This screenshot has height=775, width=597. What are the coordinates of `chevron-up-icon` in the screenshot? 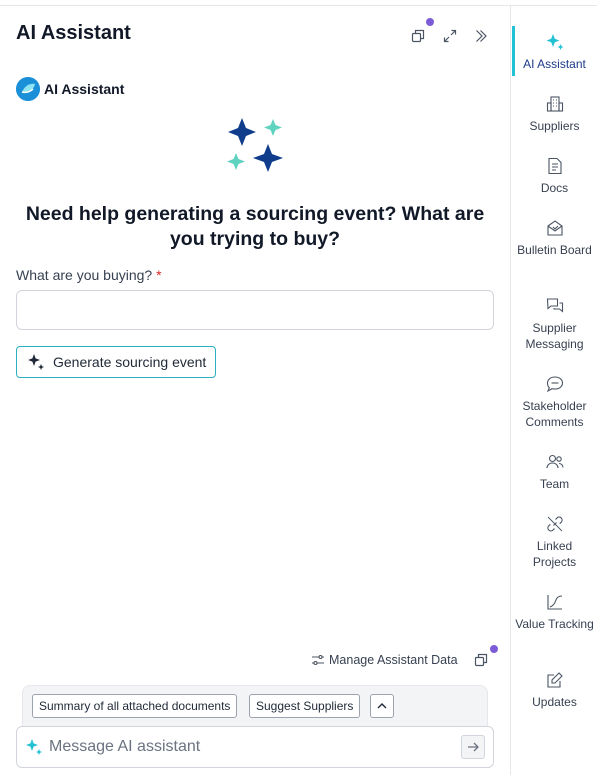 It's located at (382, 706).